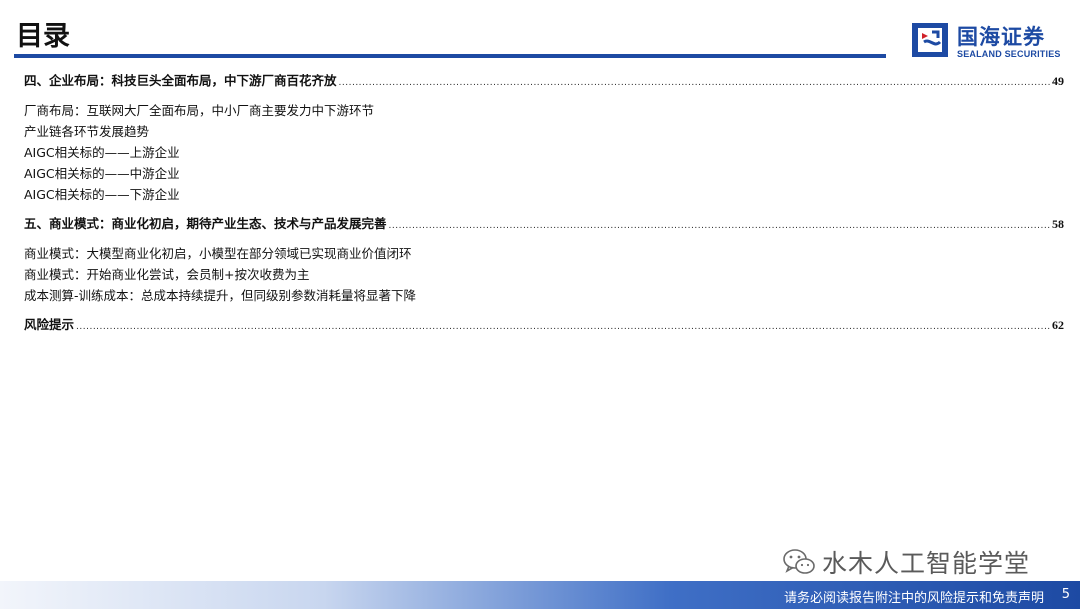 The width and height of the screenshot is (1080, 609). What do you see at coordinates (1058, 325) in the screenshot?
I see `toc-page-number: 62` at bounding box center [1058, 325].